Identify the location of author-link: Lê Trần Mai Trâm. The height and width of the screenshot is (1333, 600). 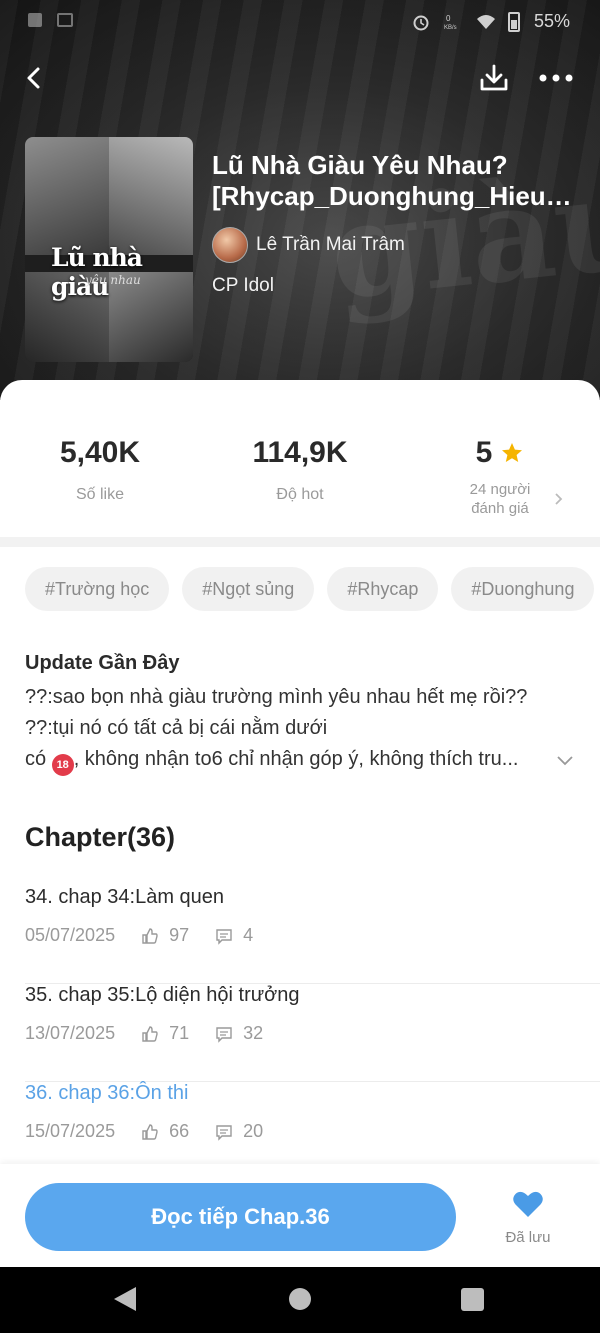
(308, 245).